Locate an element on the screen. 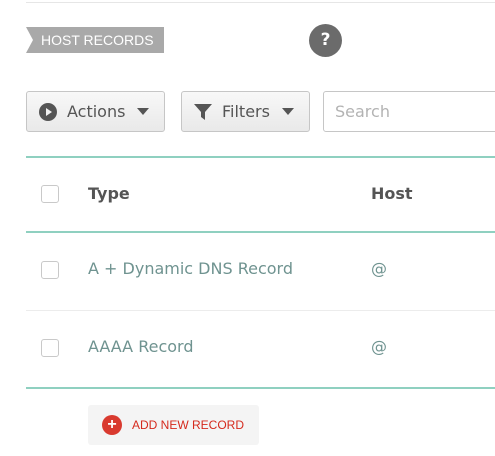 The width and height of the screenshot is (495, 456). add-new-record-button: + ADD NEW RECORD is located at coordinates (173, 425).